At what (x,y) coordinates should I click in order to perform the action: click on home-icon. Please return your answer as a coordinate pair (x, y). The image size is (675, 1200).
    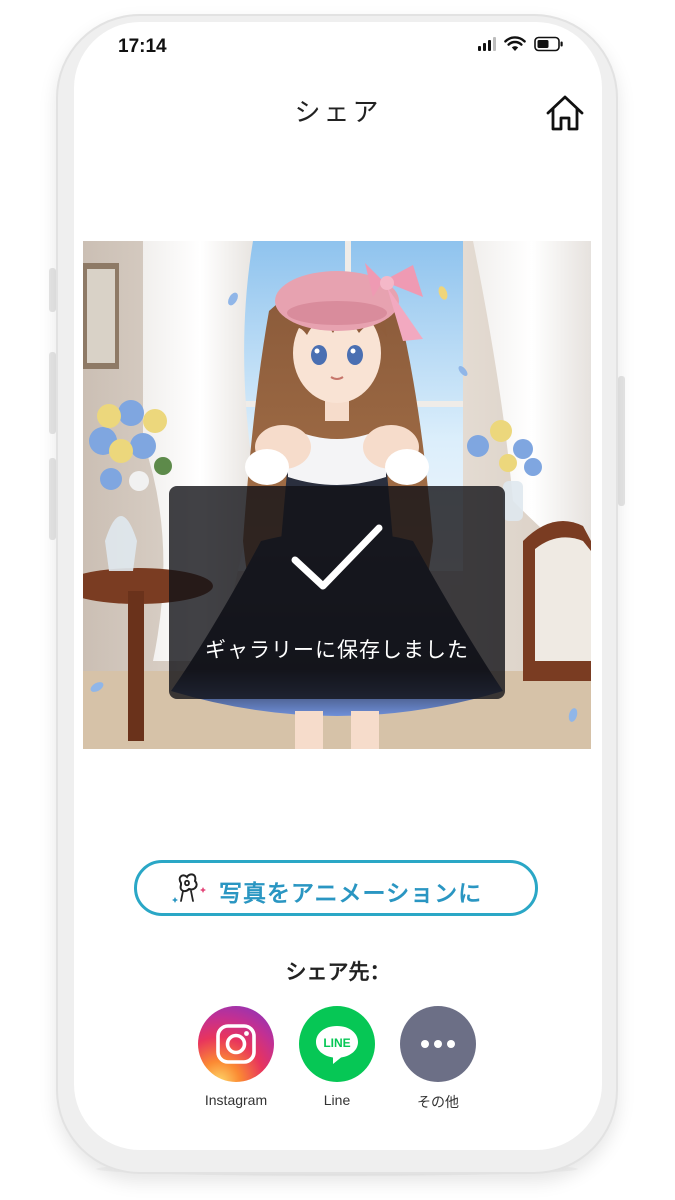
    Looking at the image, I should click on (565, 113).